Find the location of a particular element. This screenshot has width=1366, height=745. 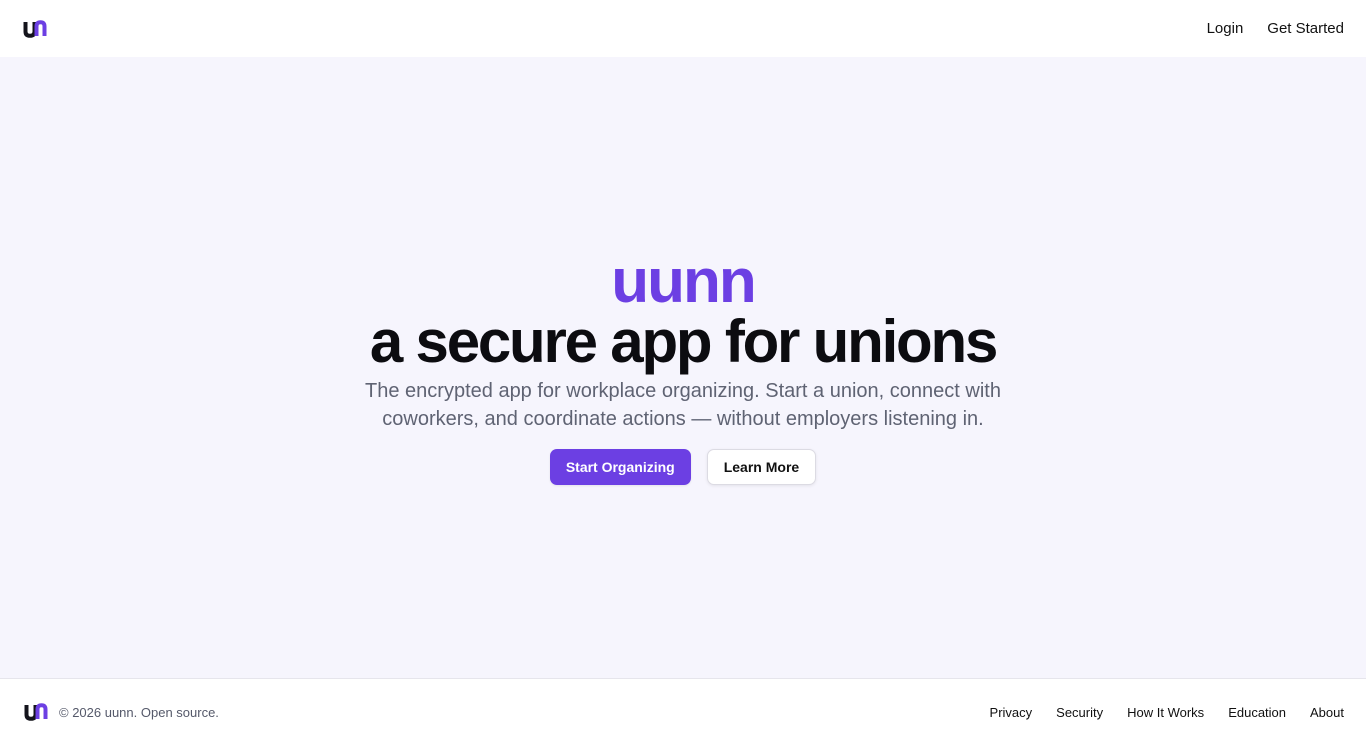

hero-cta-group: Start Organizing Learn More is located at coordinates (683, 467).